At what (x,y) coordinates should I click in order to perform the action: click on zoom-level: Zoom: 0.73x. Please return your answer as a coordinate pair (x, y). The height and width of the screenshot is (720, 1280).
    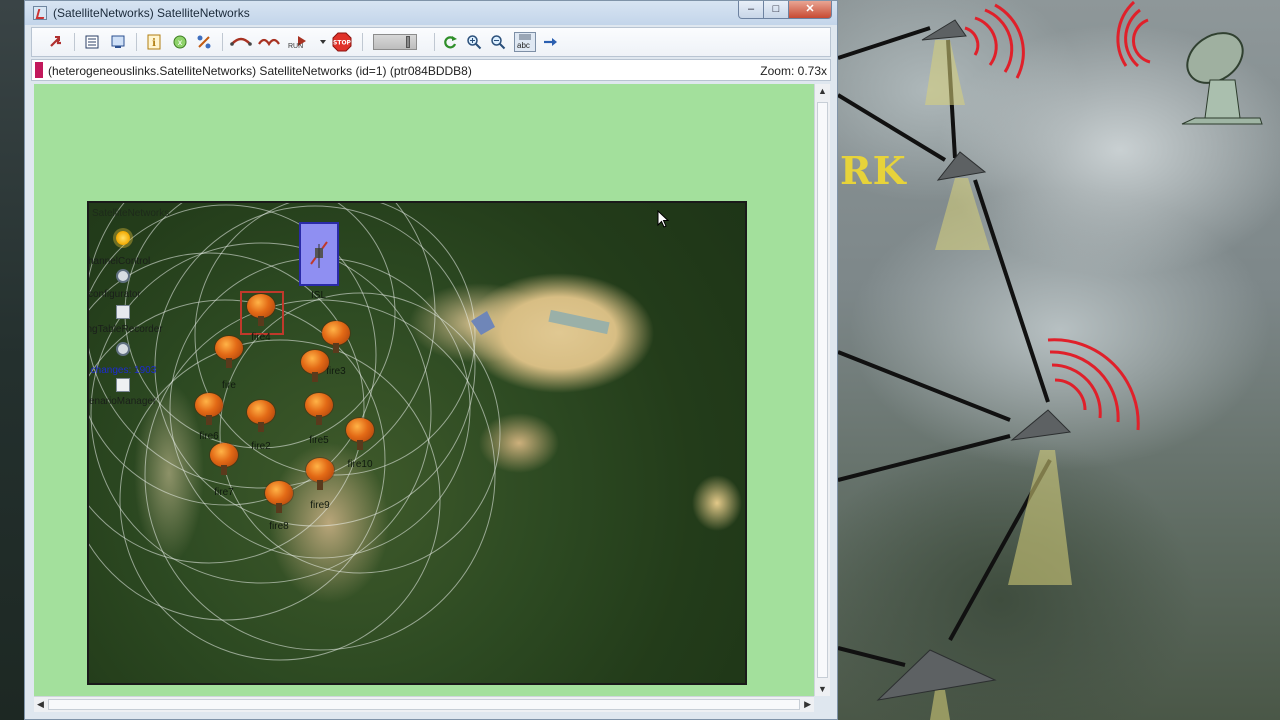
    Looking at the image, I should click on (793, 71).